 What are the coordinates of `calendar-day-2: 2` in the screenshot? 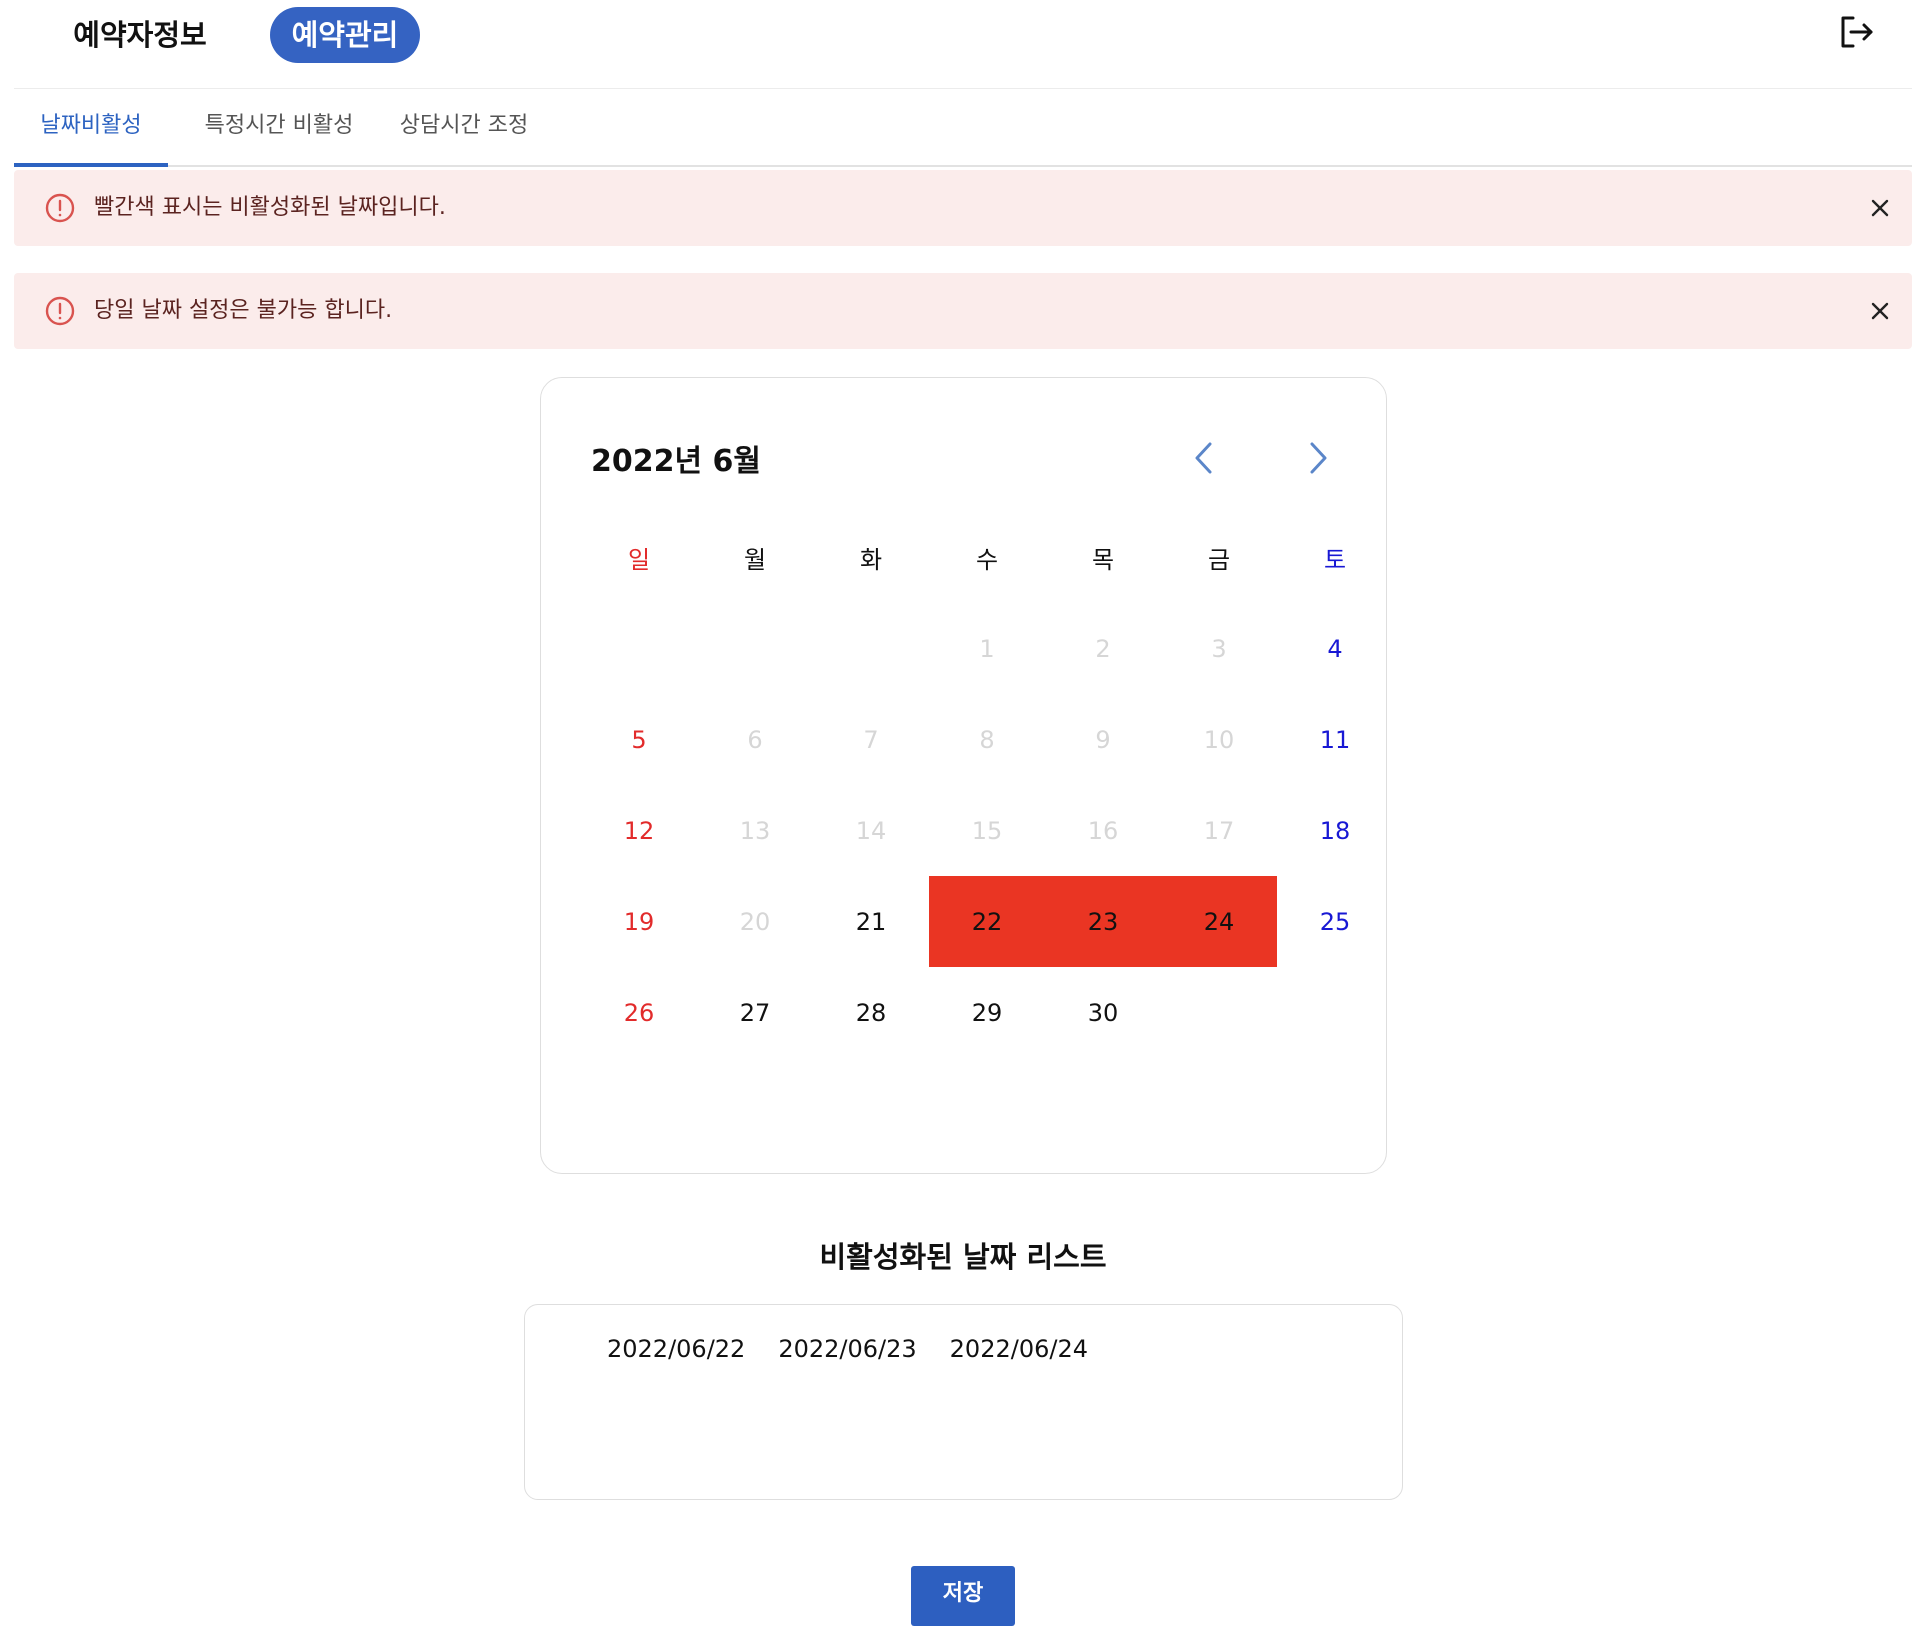 It's located at (1103, 648).